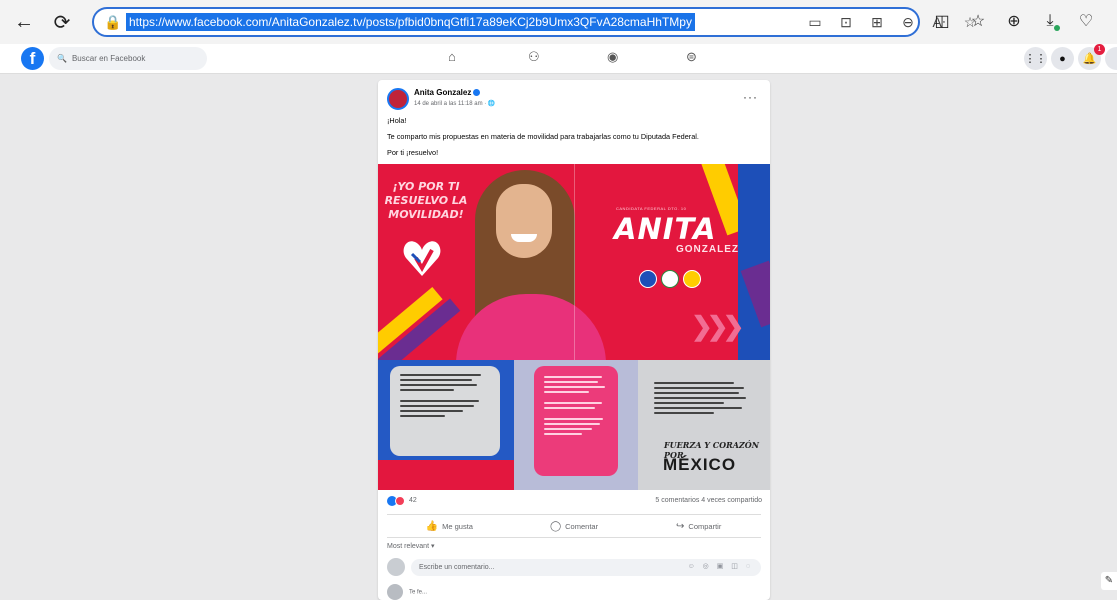 This screenshot has height=600, width=1117. Describe the element at coordinates (445, 411) in the screenshot. I see `panel-left-card` at that location.